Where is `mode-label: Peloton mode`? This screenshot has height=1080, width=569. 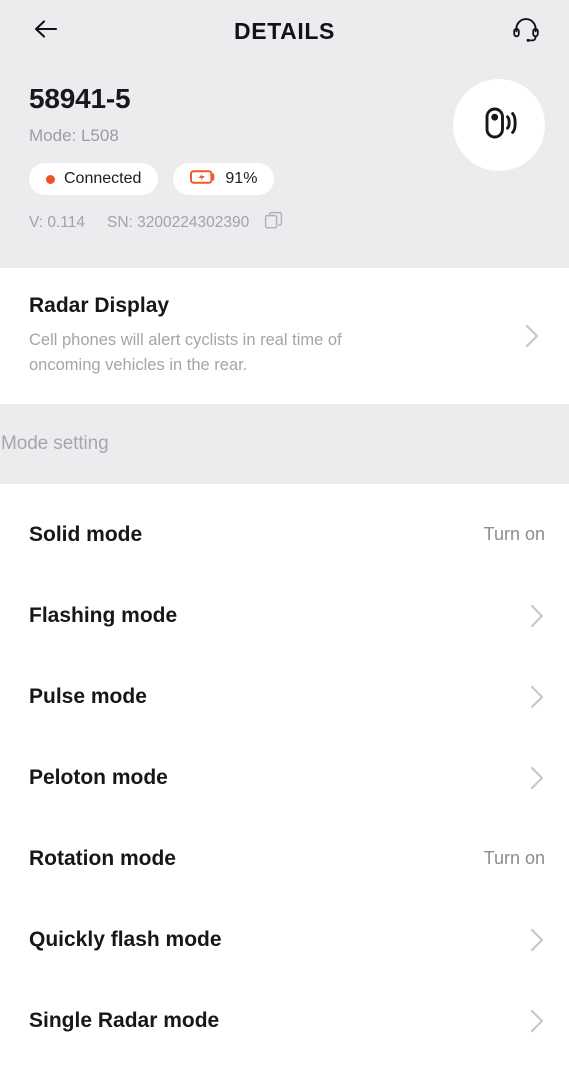
mode-label: Peloton mode is located at coordinates (98, 777).